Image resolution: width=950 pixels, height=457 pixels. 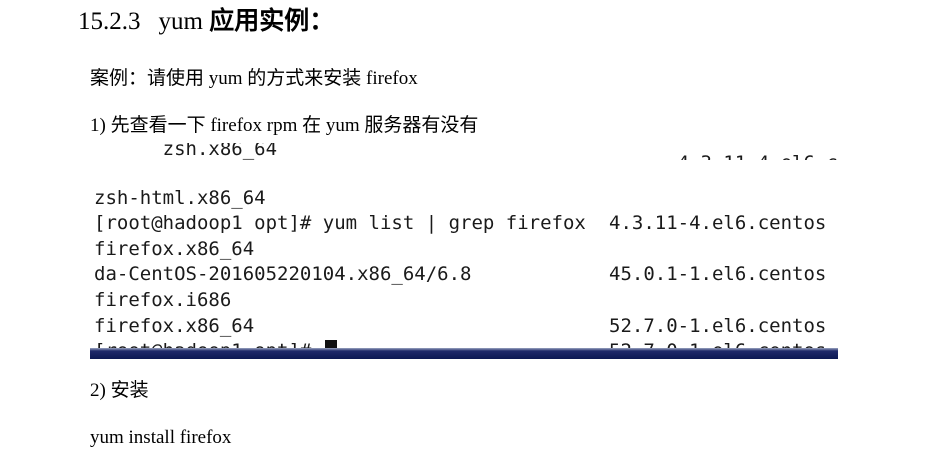 I want to click on terminal-line: firefox.x86_64 45.0.1-1.el6.centos, so click(x=464, y=248).